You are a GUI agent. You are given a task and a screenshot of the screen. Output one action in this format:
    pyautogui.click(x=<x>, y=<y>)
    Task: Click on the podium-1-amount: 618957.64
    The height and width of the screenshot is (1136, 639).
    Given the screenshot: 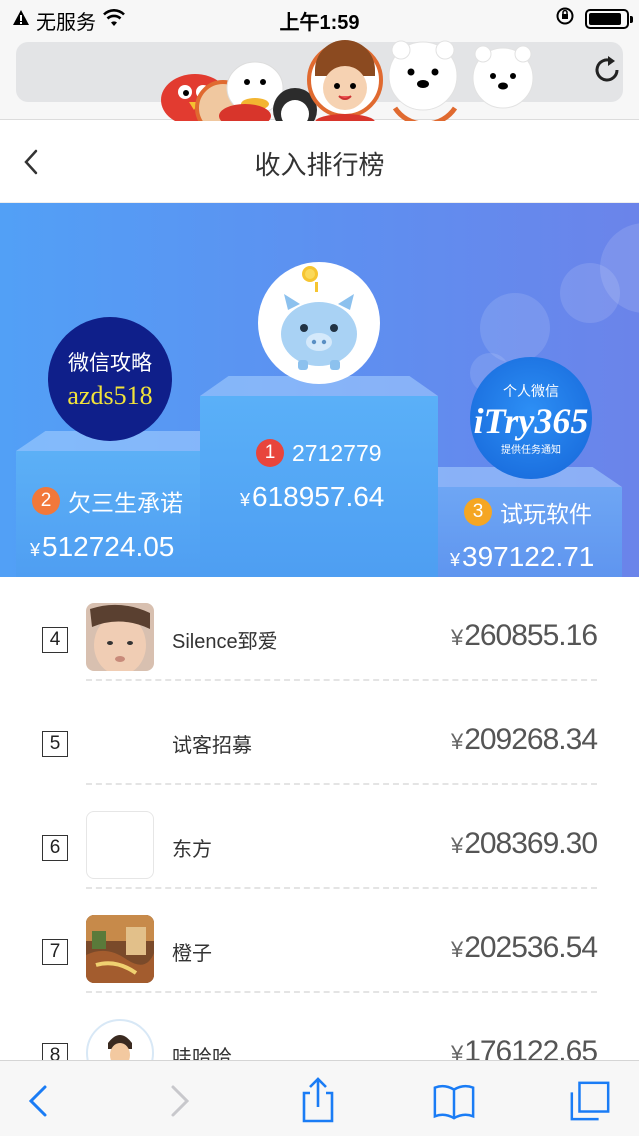 What is the action you would take?
    pyautogui.click(x=318, y=496)
    